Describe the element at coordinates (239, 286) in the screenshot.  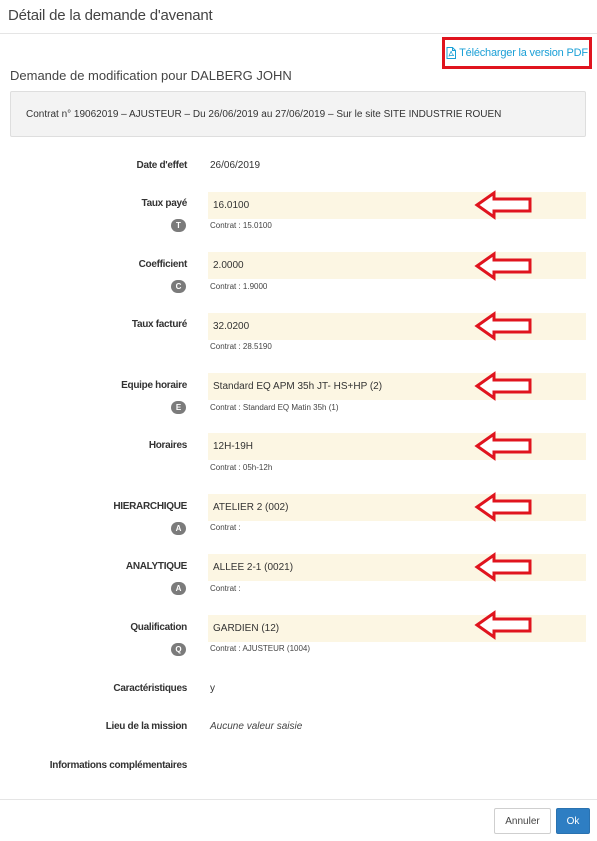
I see `coefficient-contract: Contrat : 1.9000` at that location.